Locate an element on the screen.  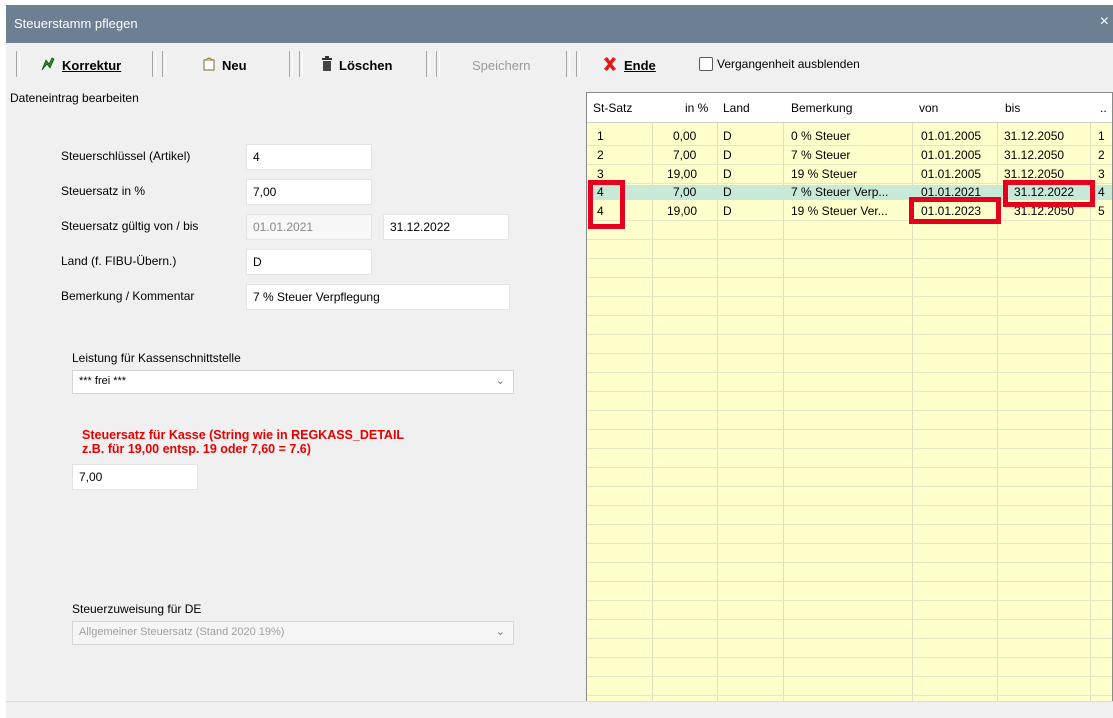
checkbox-box is located at coordinates (706, 64).